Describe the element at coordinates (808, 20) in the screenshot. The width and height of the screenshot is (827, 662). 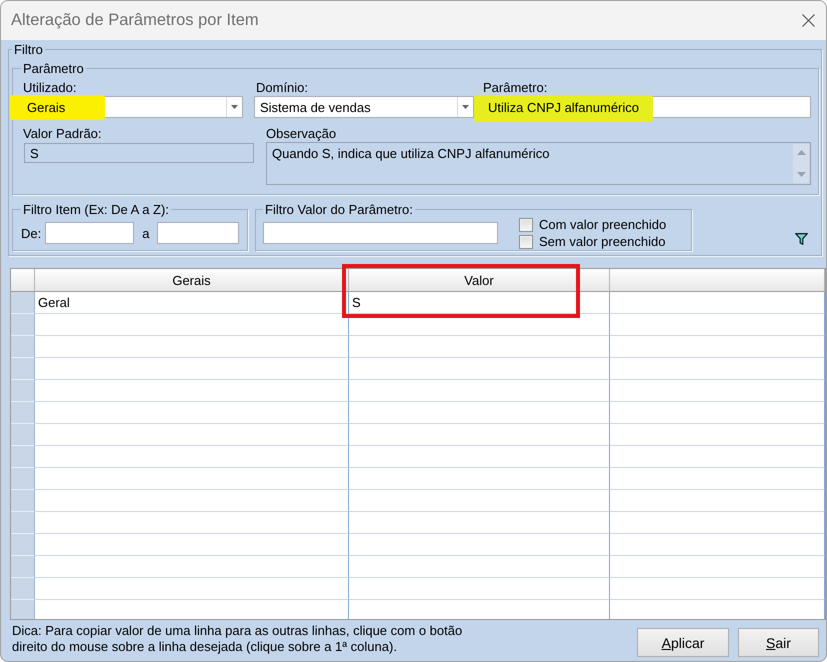
I see `close-icon` at that location.